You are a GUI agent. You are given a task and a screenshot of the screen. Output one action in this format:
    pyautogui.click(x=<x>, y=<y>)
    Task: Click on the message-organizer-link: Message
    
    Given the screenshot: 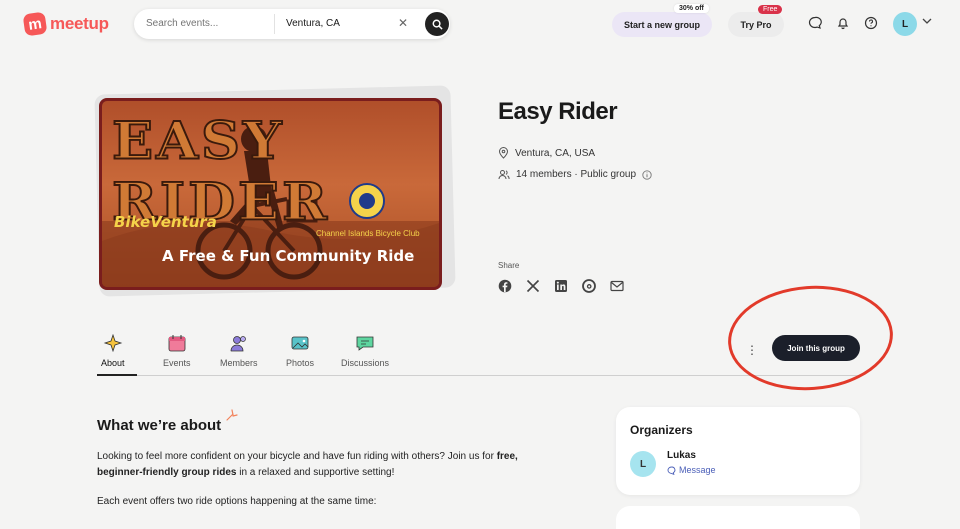 What is the action you would take?
    pyautogui.click(x=691, y=470)
    